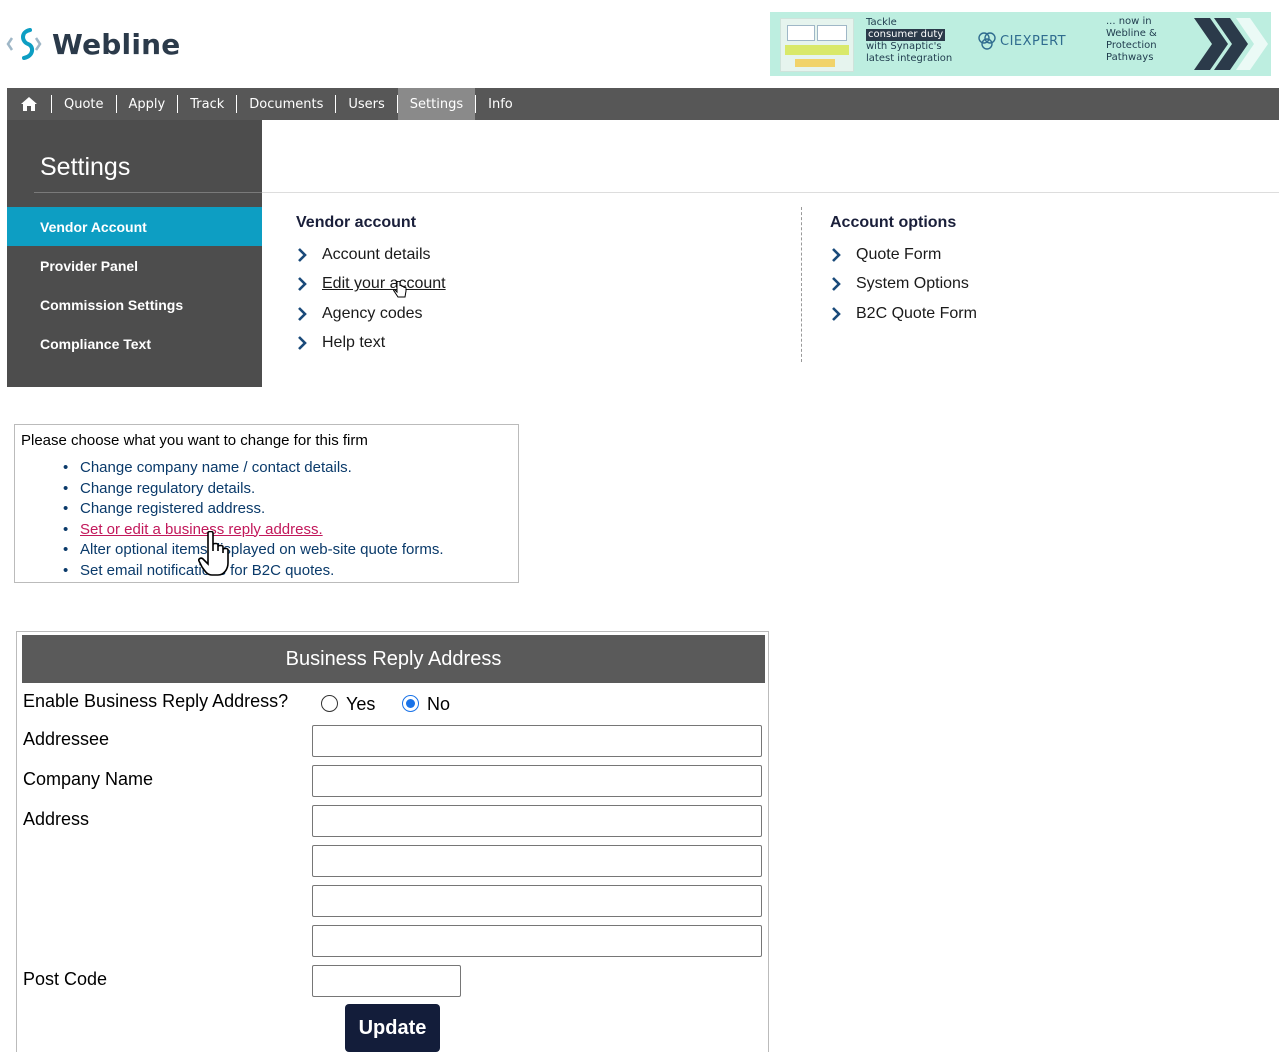 The height and width of the screenshot is (1052, 1279). I want to click on link-label: Agency codes, so click(372, 314).